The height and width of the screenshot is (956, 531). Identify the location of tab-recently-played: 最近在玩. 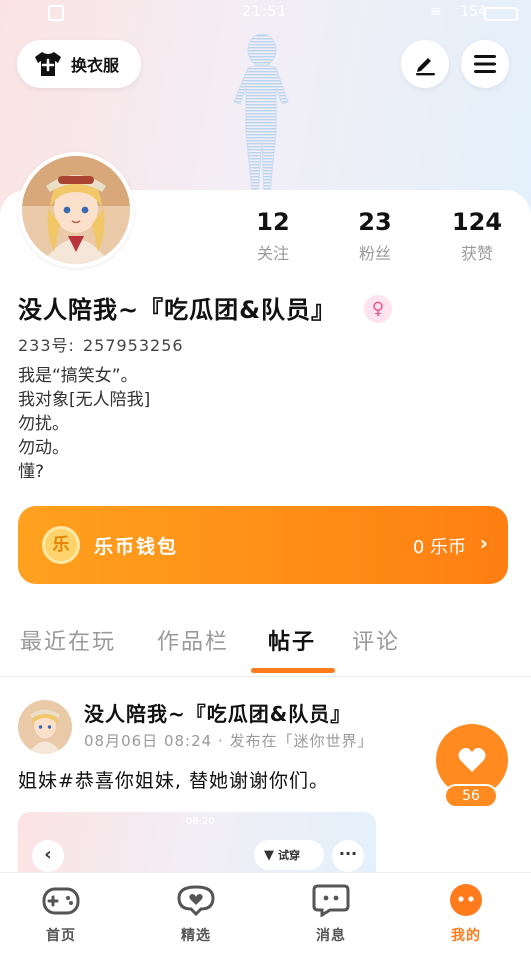
(68, 640).